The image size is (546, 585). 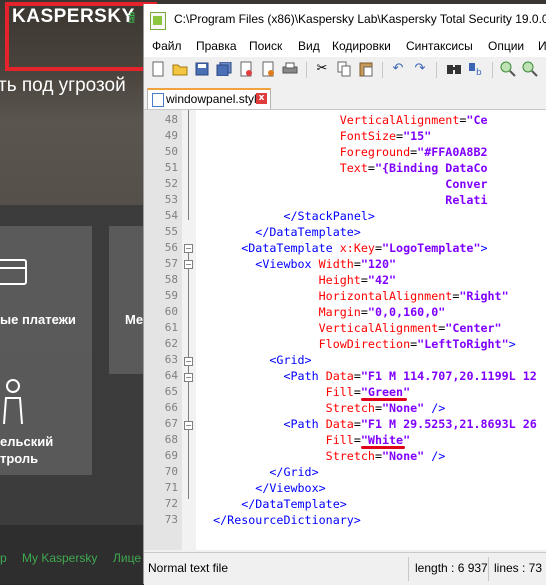 I want to click on code-line: <DataTemplate x:Key="LogoTemplate">, so click(x=343, y=248).